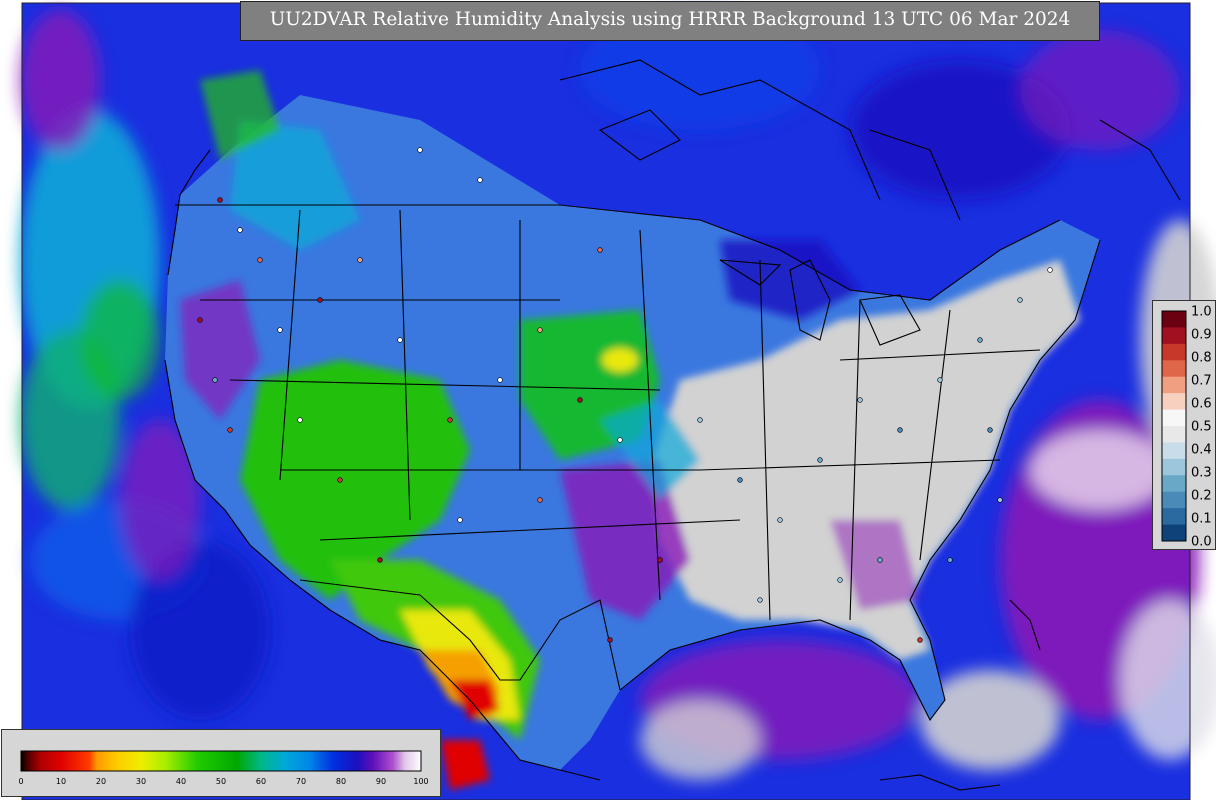 This screenshot has height=800, width=1216. What do you see at coordinates (301, 781) in the screenshot?
I see `rh-tick-label: 70` at bounding box center [301, 781].